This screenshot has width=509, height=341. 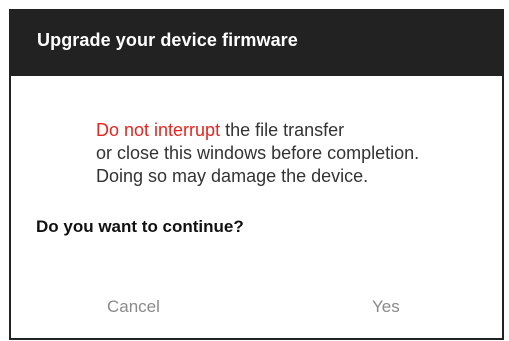 I want to click on message-line-1-rest: the file transfer, so click(x=282, y=130).